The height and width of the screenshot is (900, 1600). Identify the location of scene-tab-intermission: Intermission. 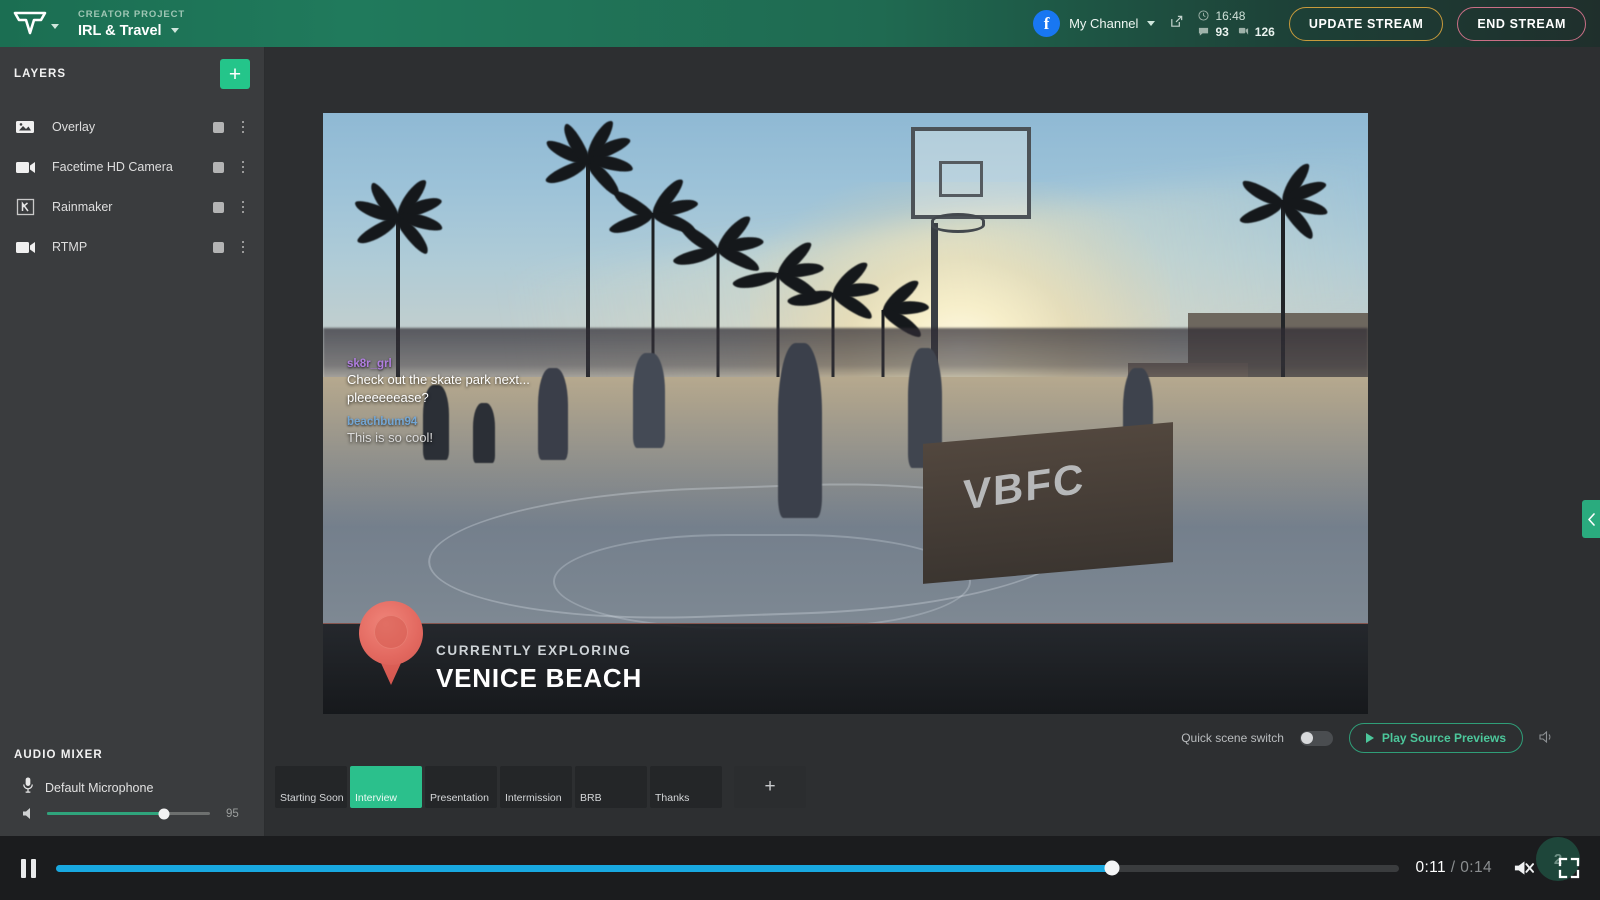
(536, 787).